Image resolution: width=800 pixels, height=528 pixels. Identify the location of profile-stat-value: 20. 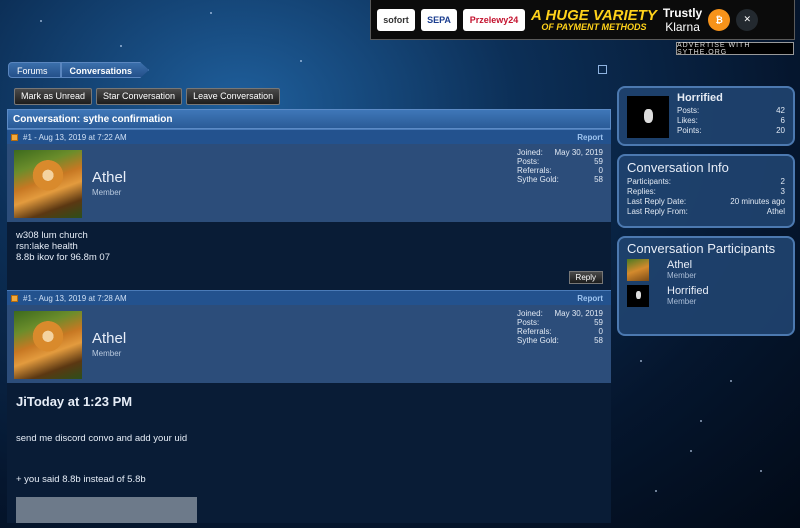
(780, 130).